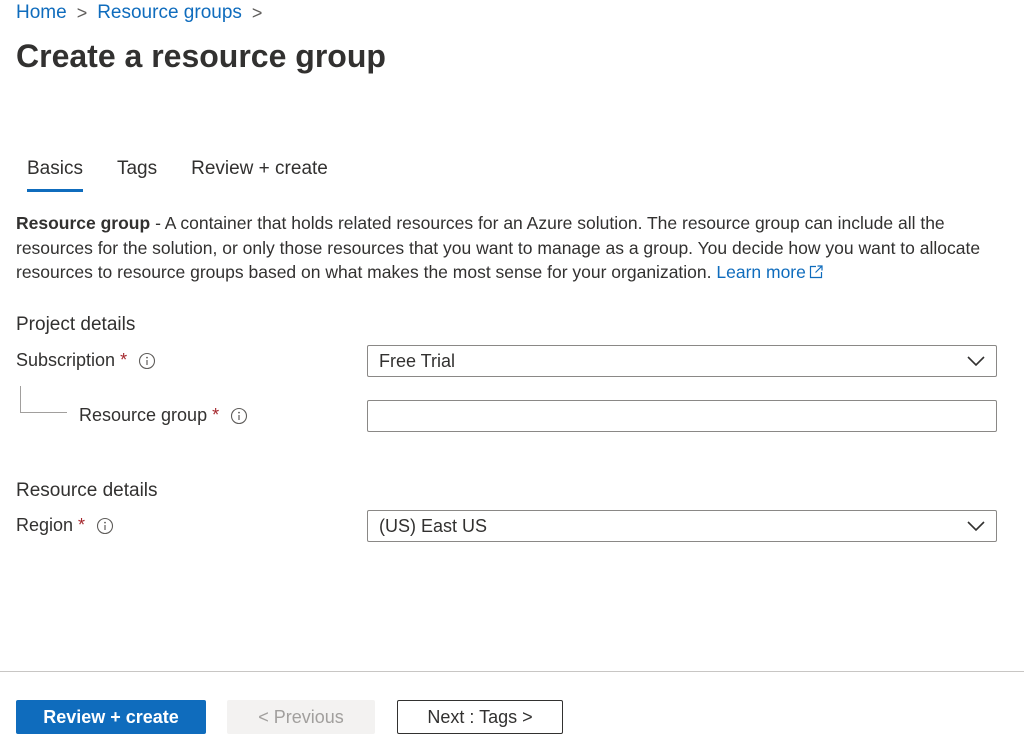  I want to click on region-label-text: Region, so click(45, 525).